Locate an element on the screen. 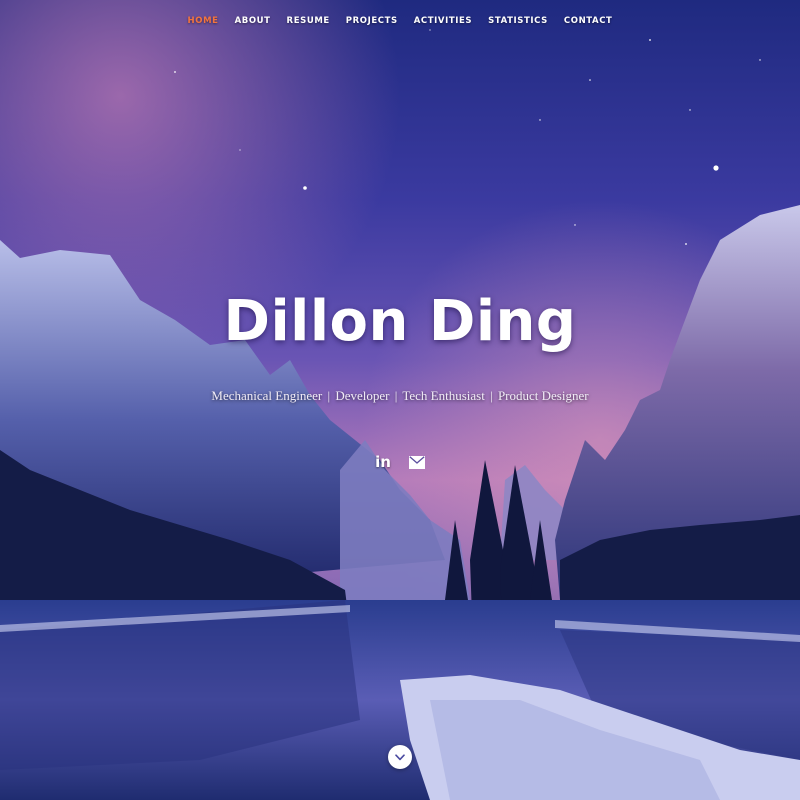 Image resolution: width=800 pixels, height=800 pixels. envelope-icon is located at coordinates (417, 462).